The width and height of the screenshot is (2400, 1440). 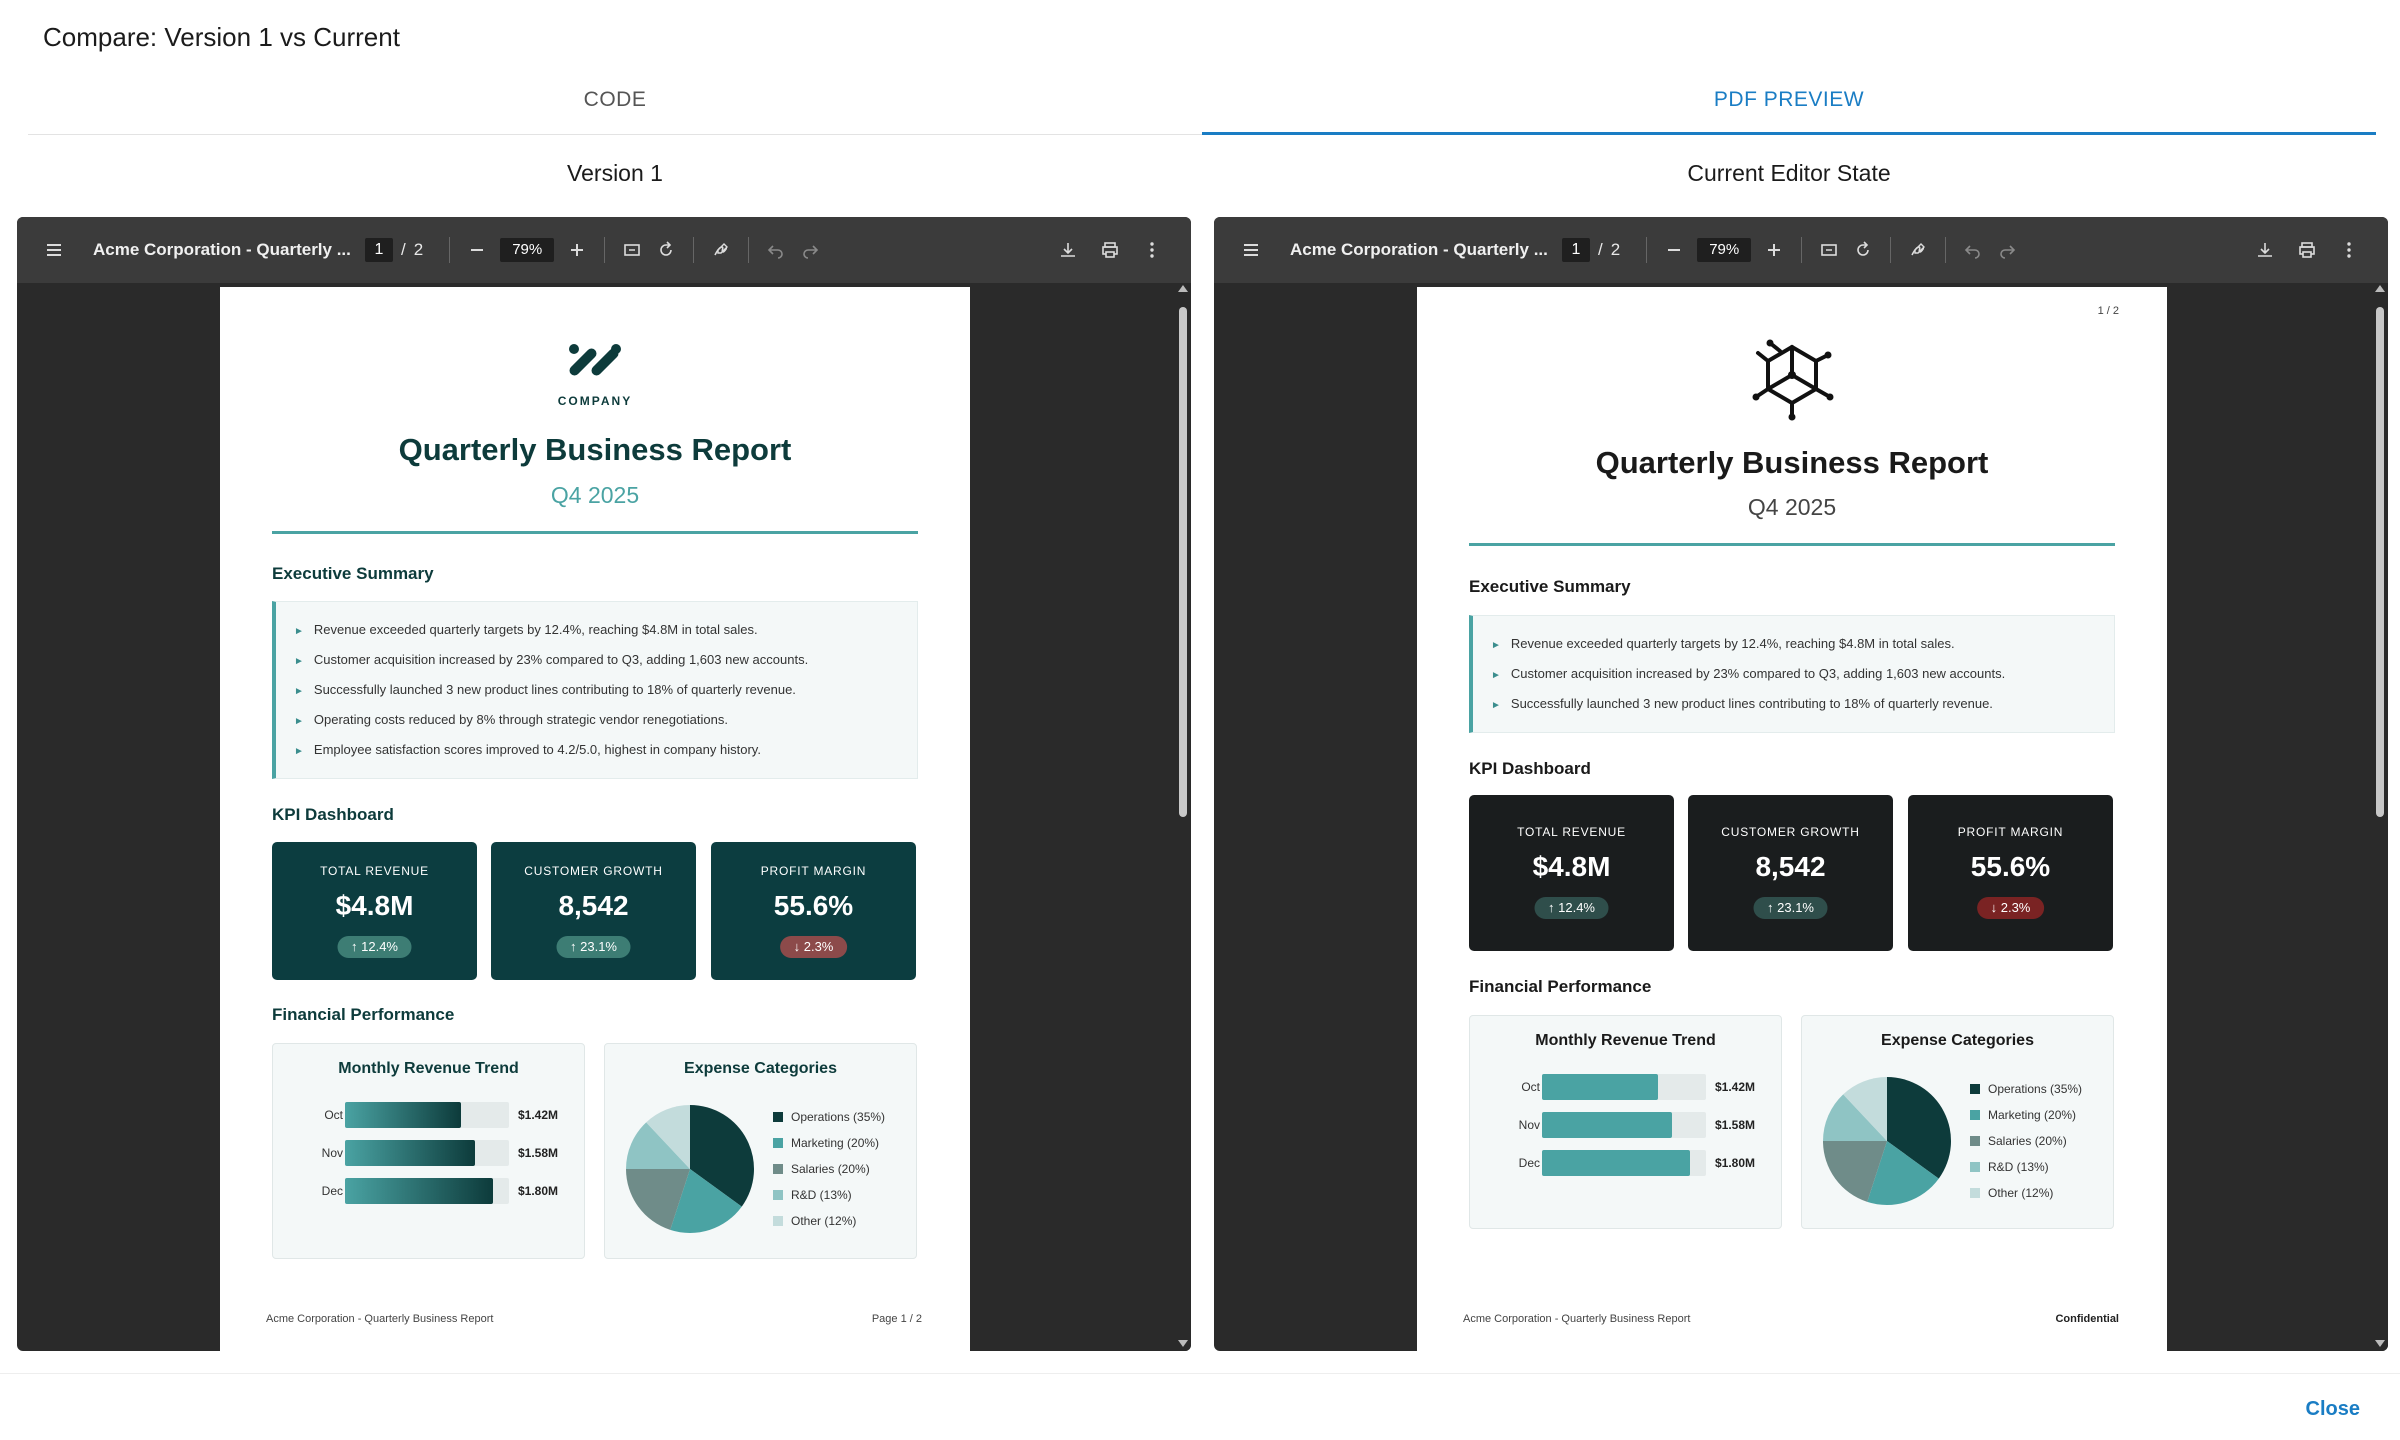 What do you see at coordinates (1571, 866) in the screenshot?
I see `kpi-value: $4.8M` at bounding box center [1571, 866].